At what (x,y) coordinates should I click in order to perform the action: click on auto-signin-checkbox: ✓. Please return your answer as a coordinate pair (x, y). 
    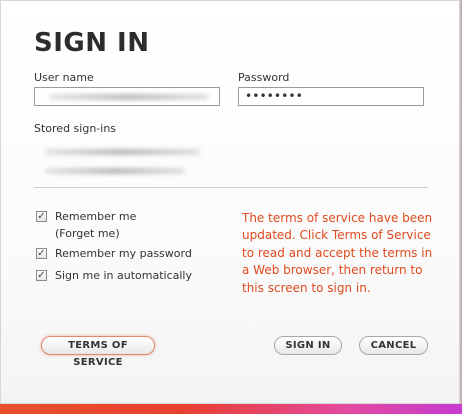
    Looking at the image, I should click on (41, 275).